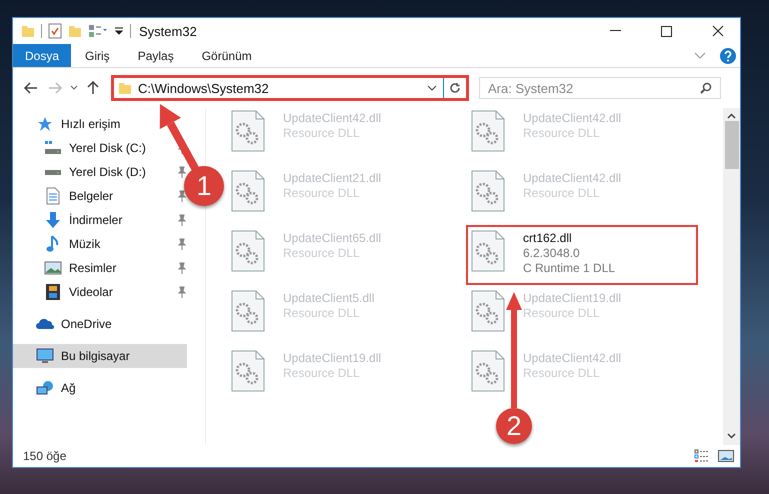  I want to click on highlighted-file-item: crt162.dll 6.2.3048.0 C Runtime 1 DLL, so click(582, 255).